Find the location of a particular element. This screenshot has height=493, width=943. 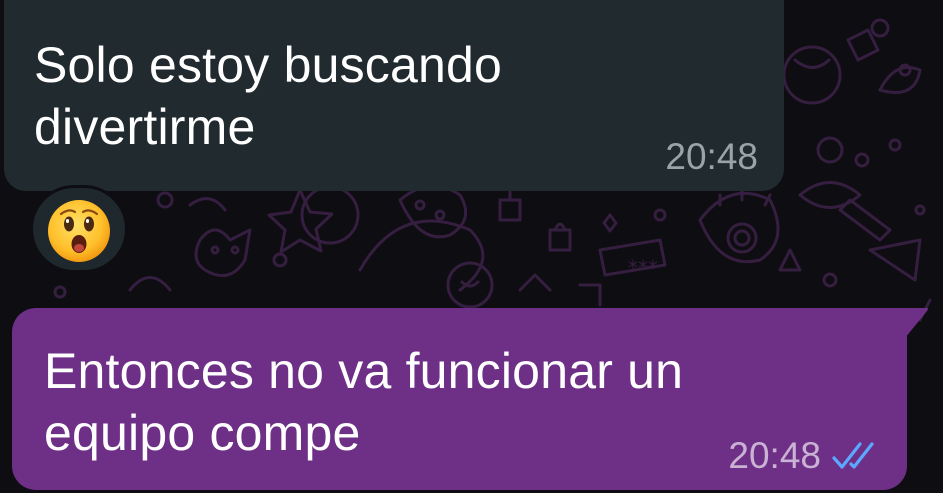

astonished-face-emoji-icon is located at coordinates (79, 231).